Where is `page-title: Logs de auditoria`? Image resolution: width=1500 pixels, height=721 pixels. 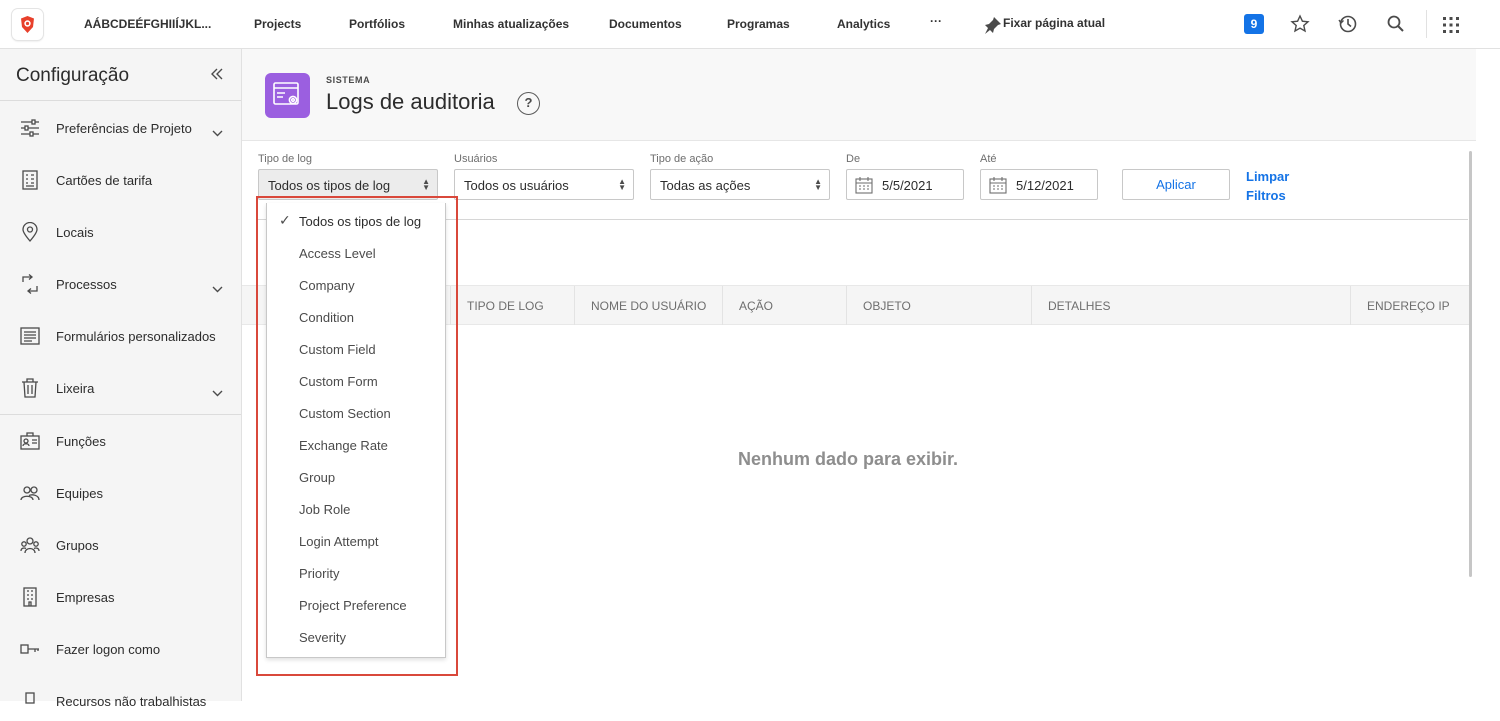
page-title: Logs de auditoria is located at coordinates (410, 101).